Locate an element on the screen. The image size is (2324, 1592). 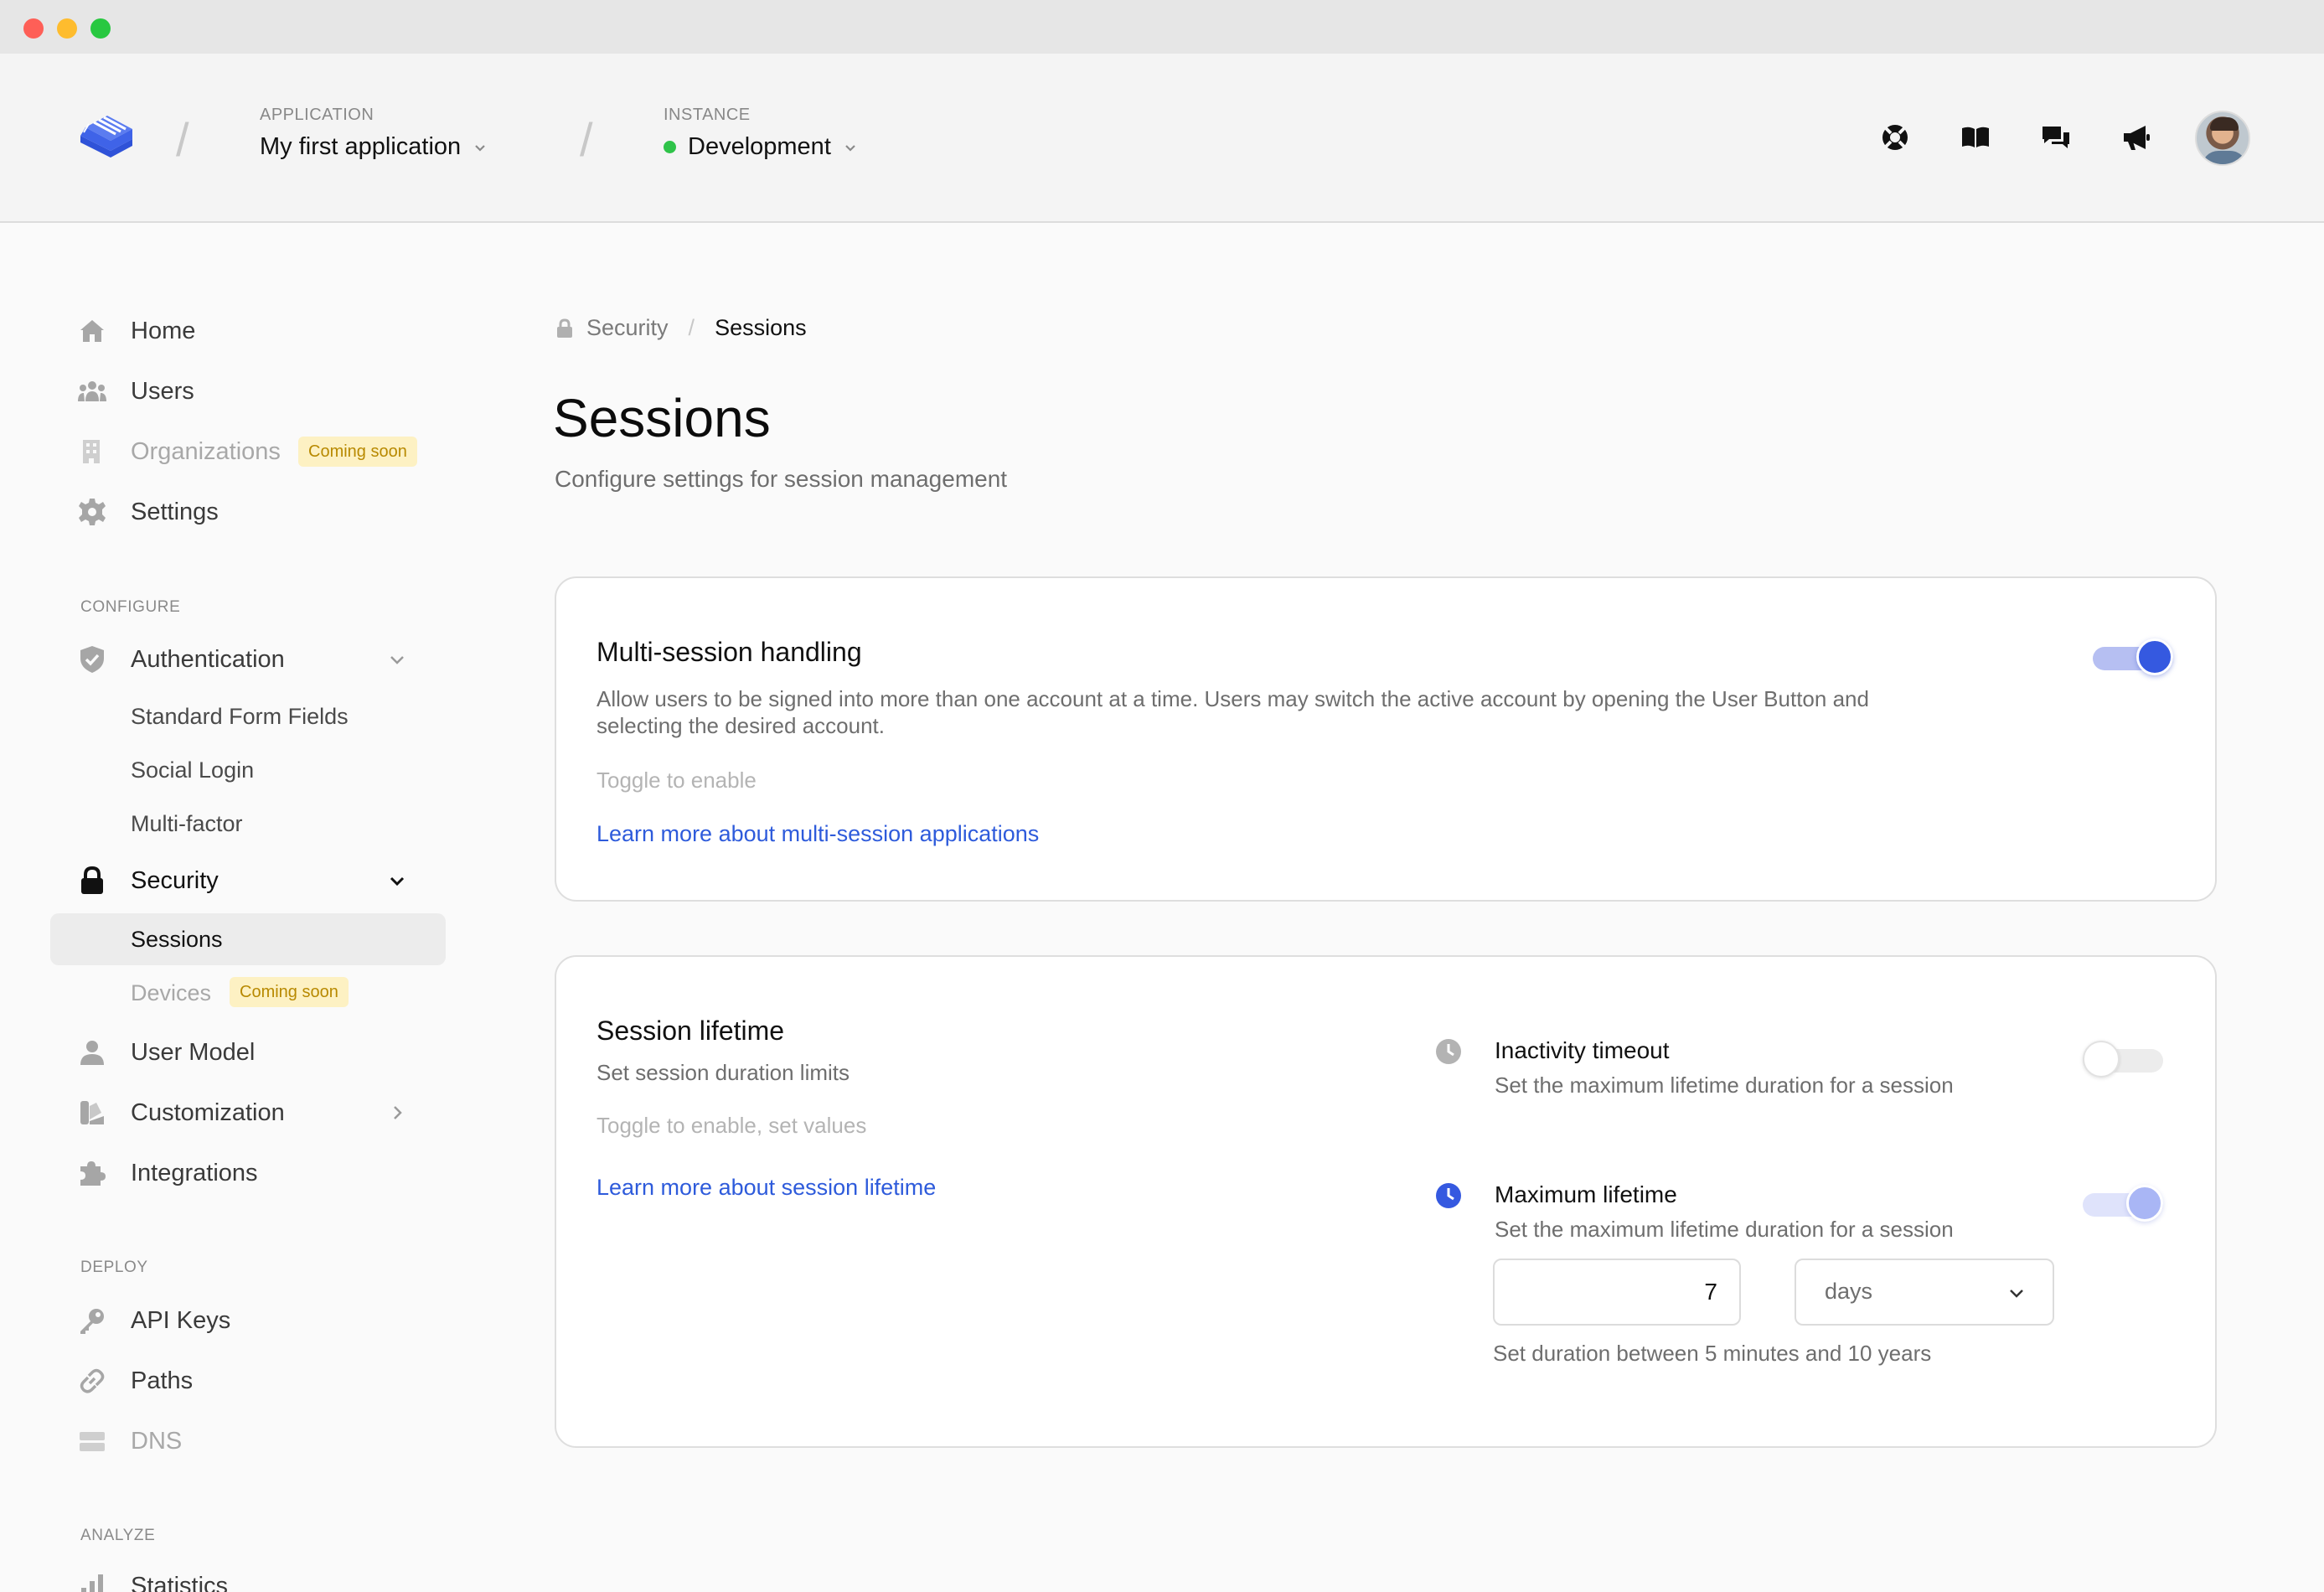
sidebar-subitem-label: Multi-factor is located at coordinates (187, 823).